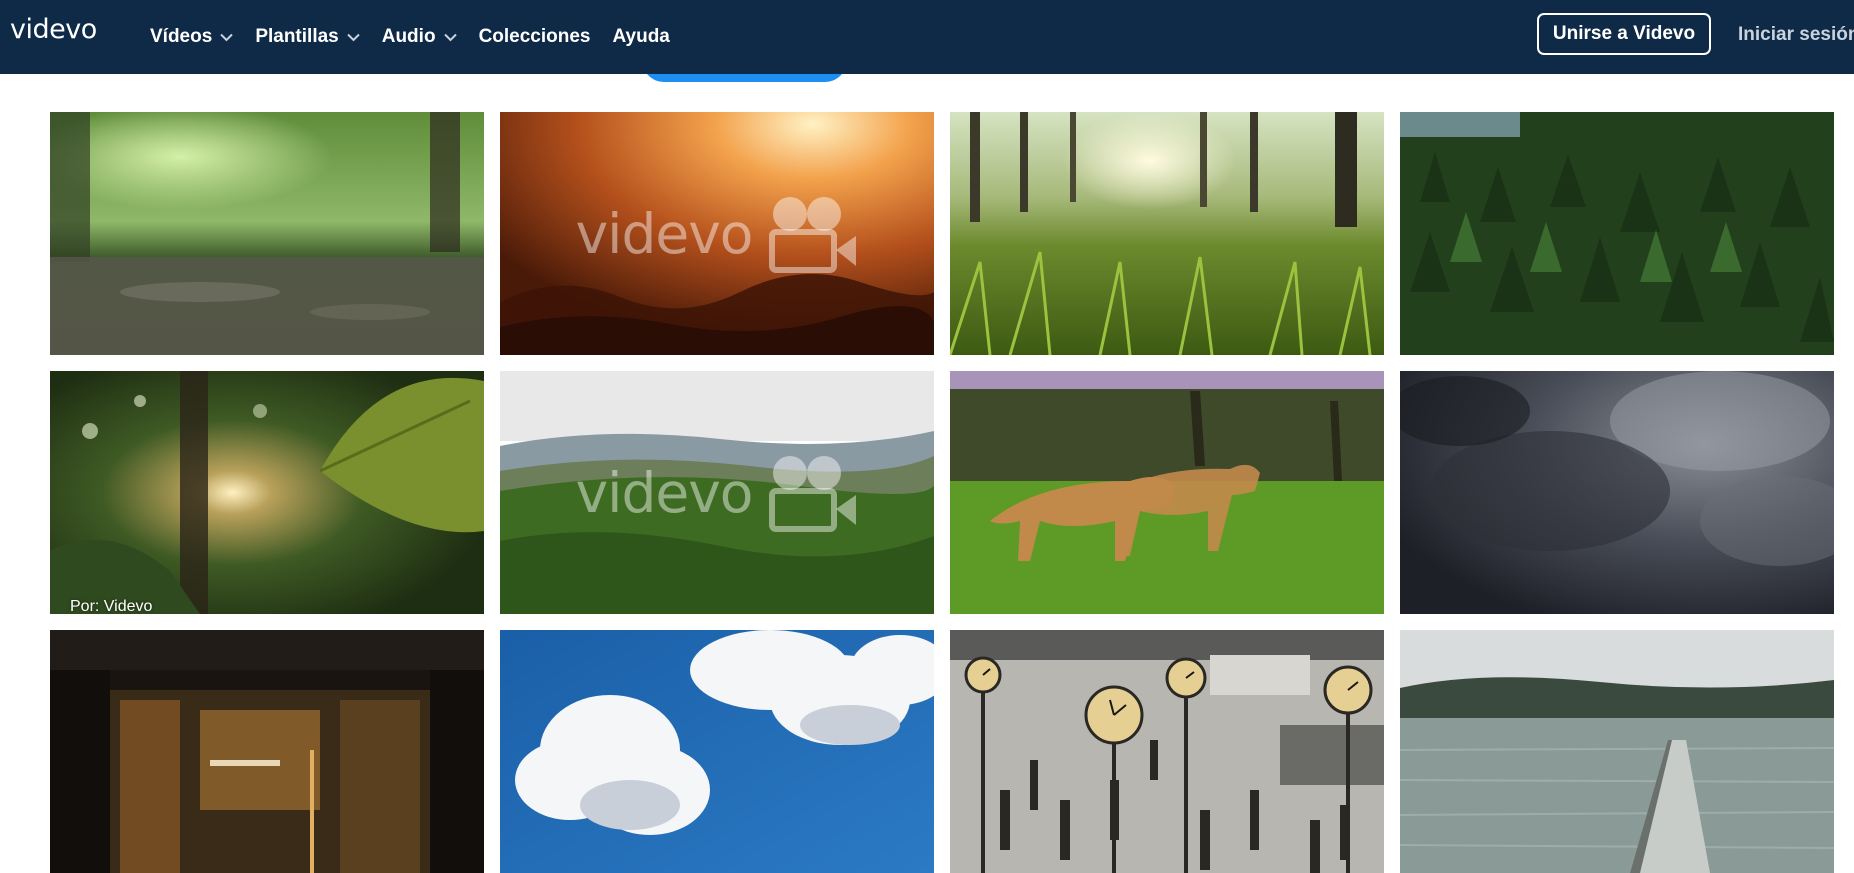 The width and height of the screenshot is (1854, 873). Describe the element at coordinates (1796, 35) in the screenshot. I see `signin-link: Iniciar sesión` at that location.